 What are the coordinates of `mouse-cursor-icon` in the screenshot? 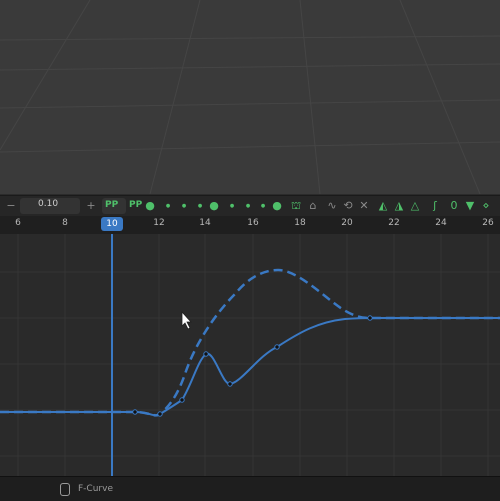 It's located at (186, 320).